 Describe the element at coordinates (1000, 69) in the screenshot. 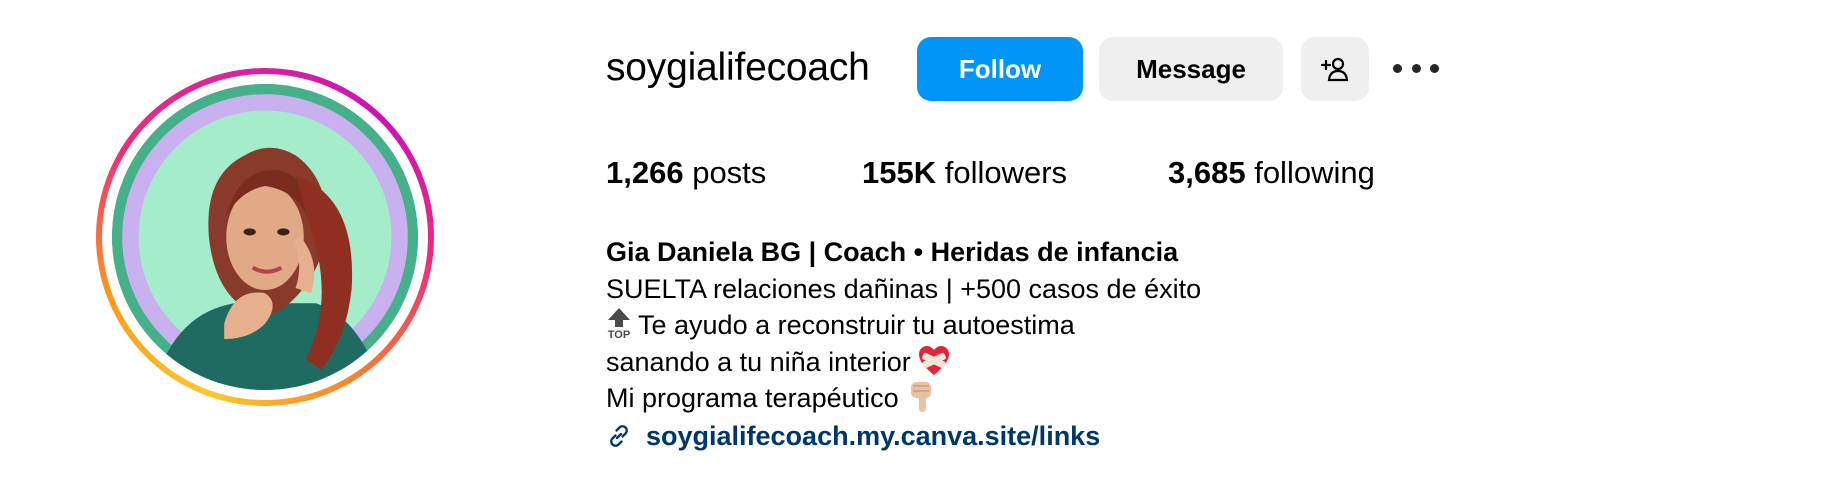

I see `follow-button: Follow` at that location.